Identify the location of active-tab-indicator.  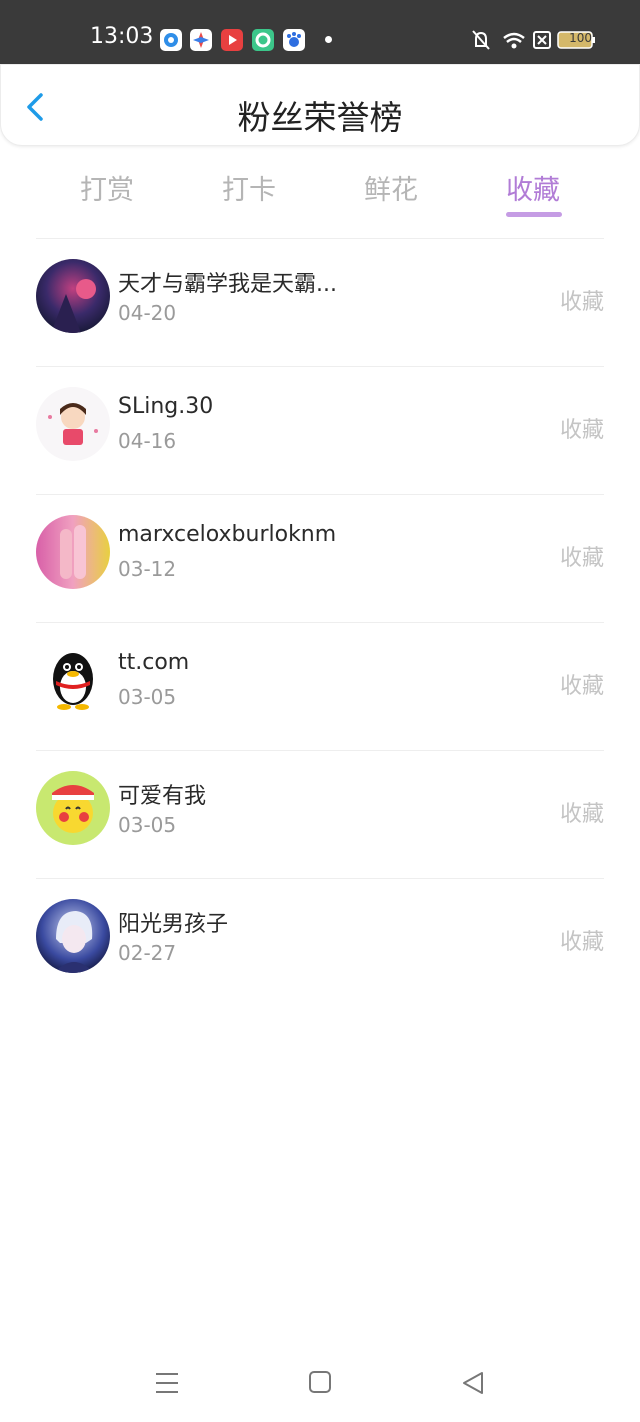
(534, 214).